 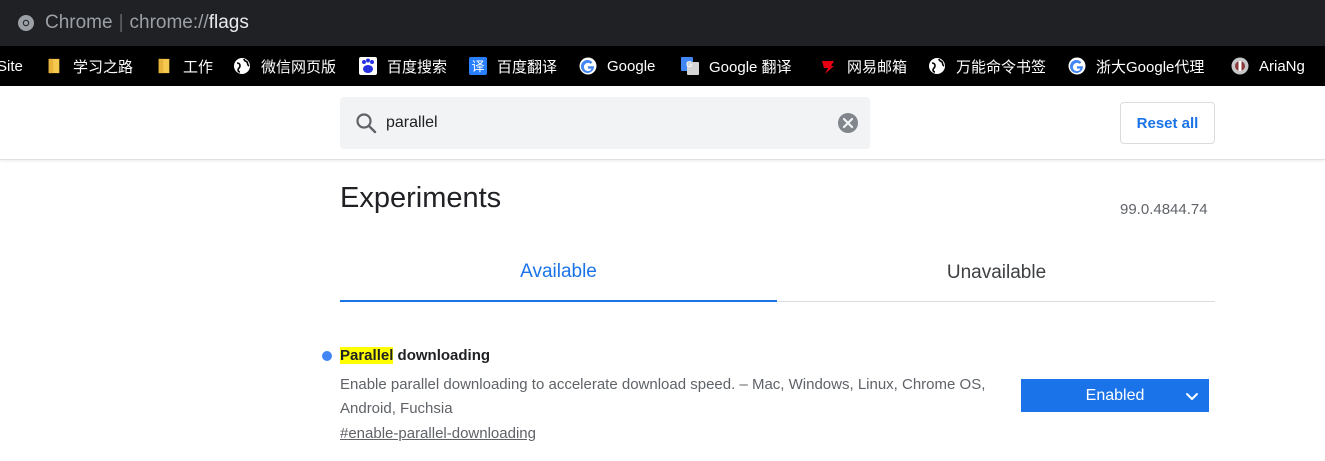 I want to click on google-translate-icon: G, so click(x=690, y=66).